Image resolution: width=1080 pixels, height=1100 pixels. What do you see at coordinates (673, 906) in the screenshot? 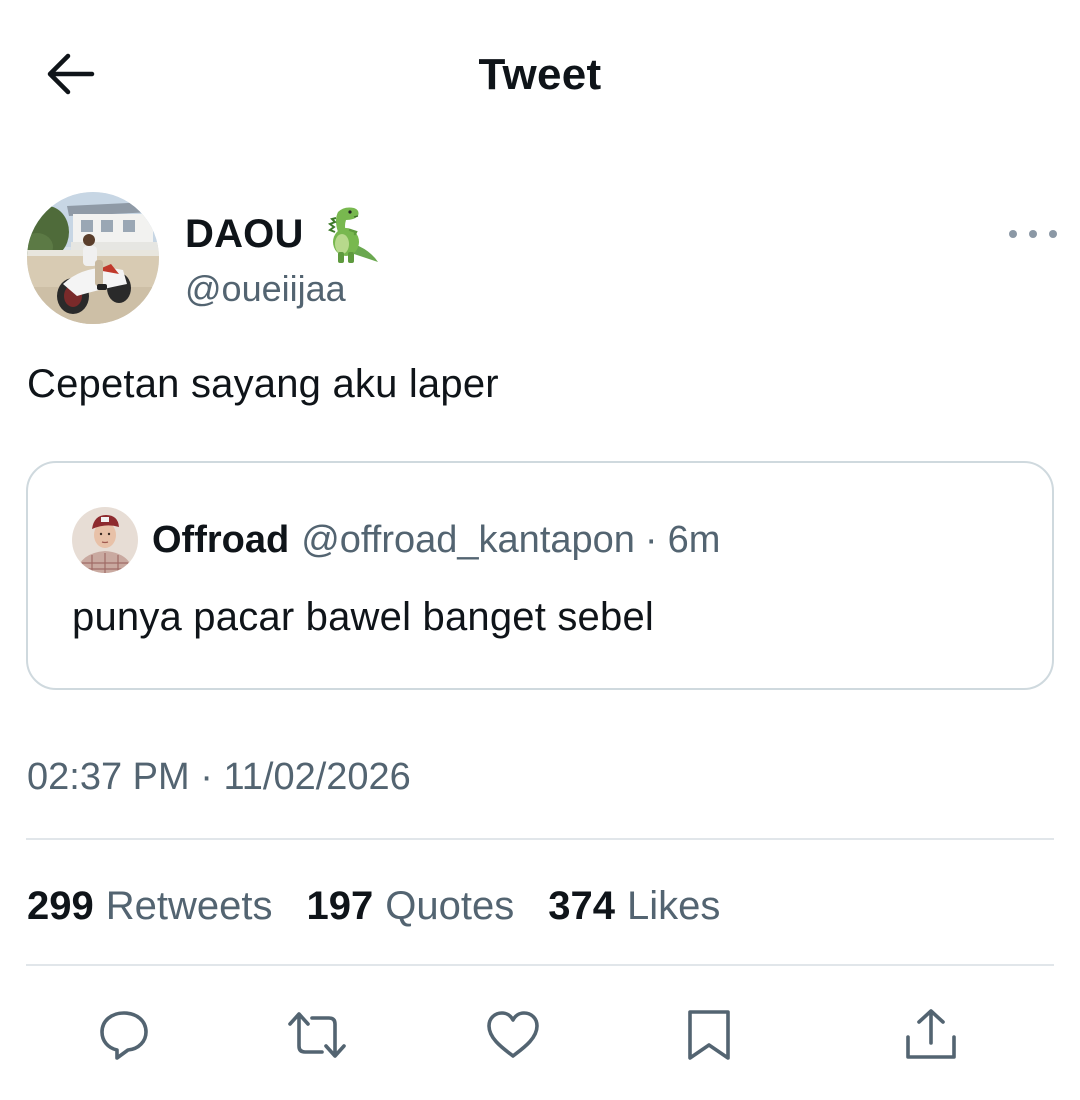
I see `likes-label: Likes` at bounding box center [673, 906].